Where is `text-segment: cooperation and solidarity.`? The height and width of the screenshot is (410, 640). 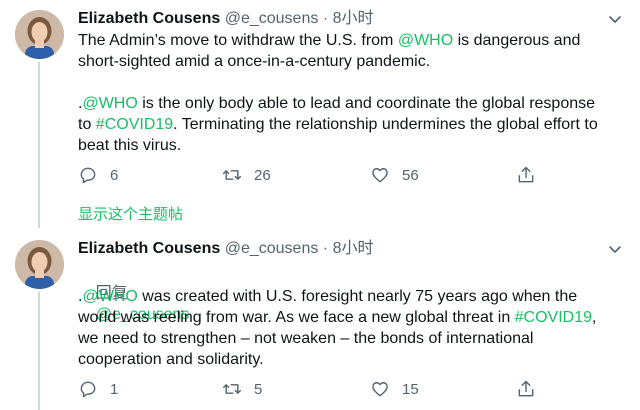
text-segment: cooperation and solidarity. is located at coordinates (171, 359).